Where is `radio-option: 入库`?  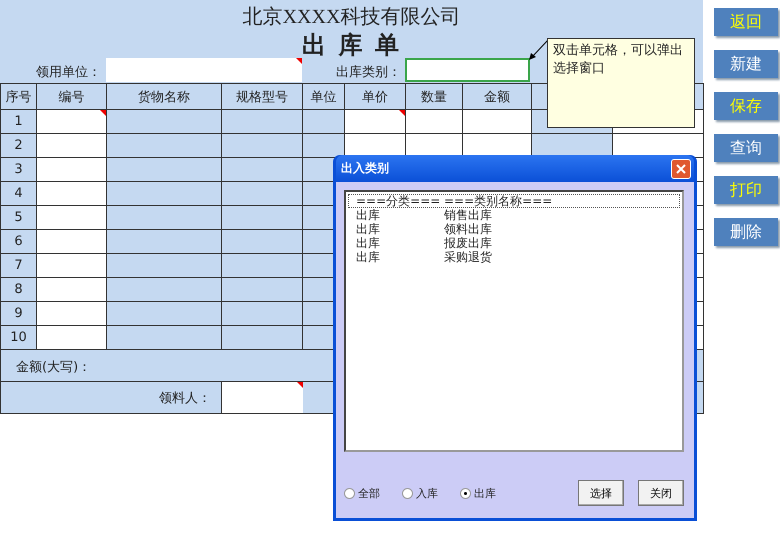
radio-option: 入库 is located at coordinates (420, 493).